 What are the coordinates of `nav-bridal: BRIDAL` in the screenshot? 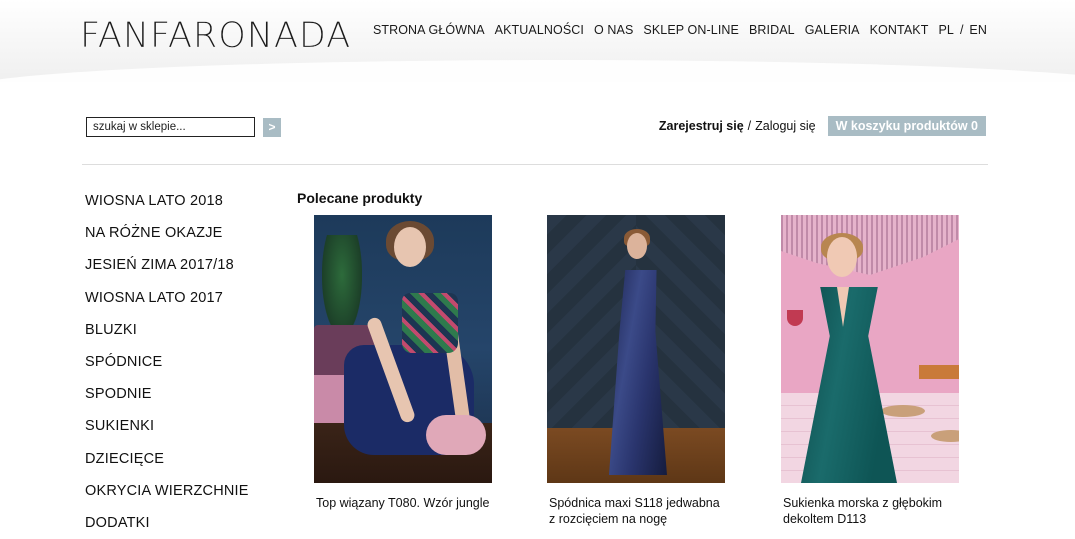 It's located at (772, 30).